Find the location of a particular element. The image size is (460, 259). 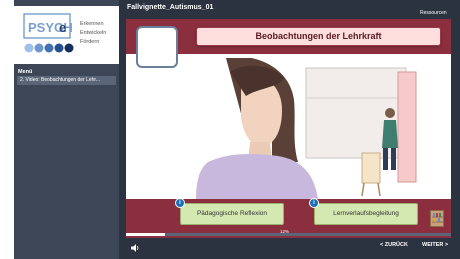

progress-label: 12% is located at coordinates (285, 231).